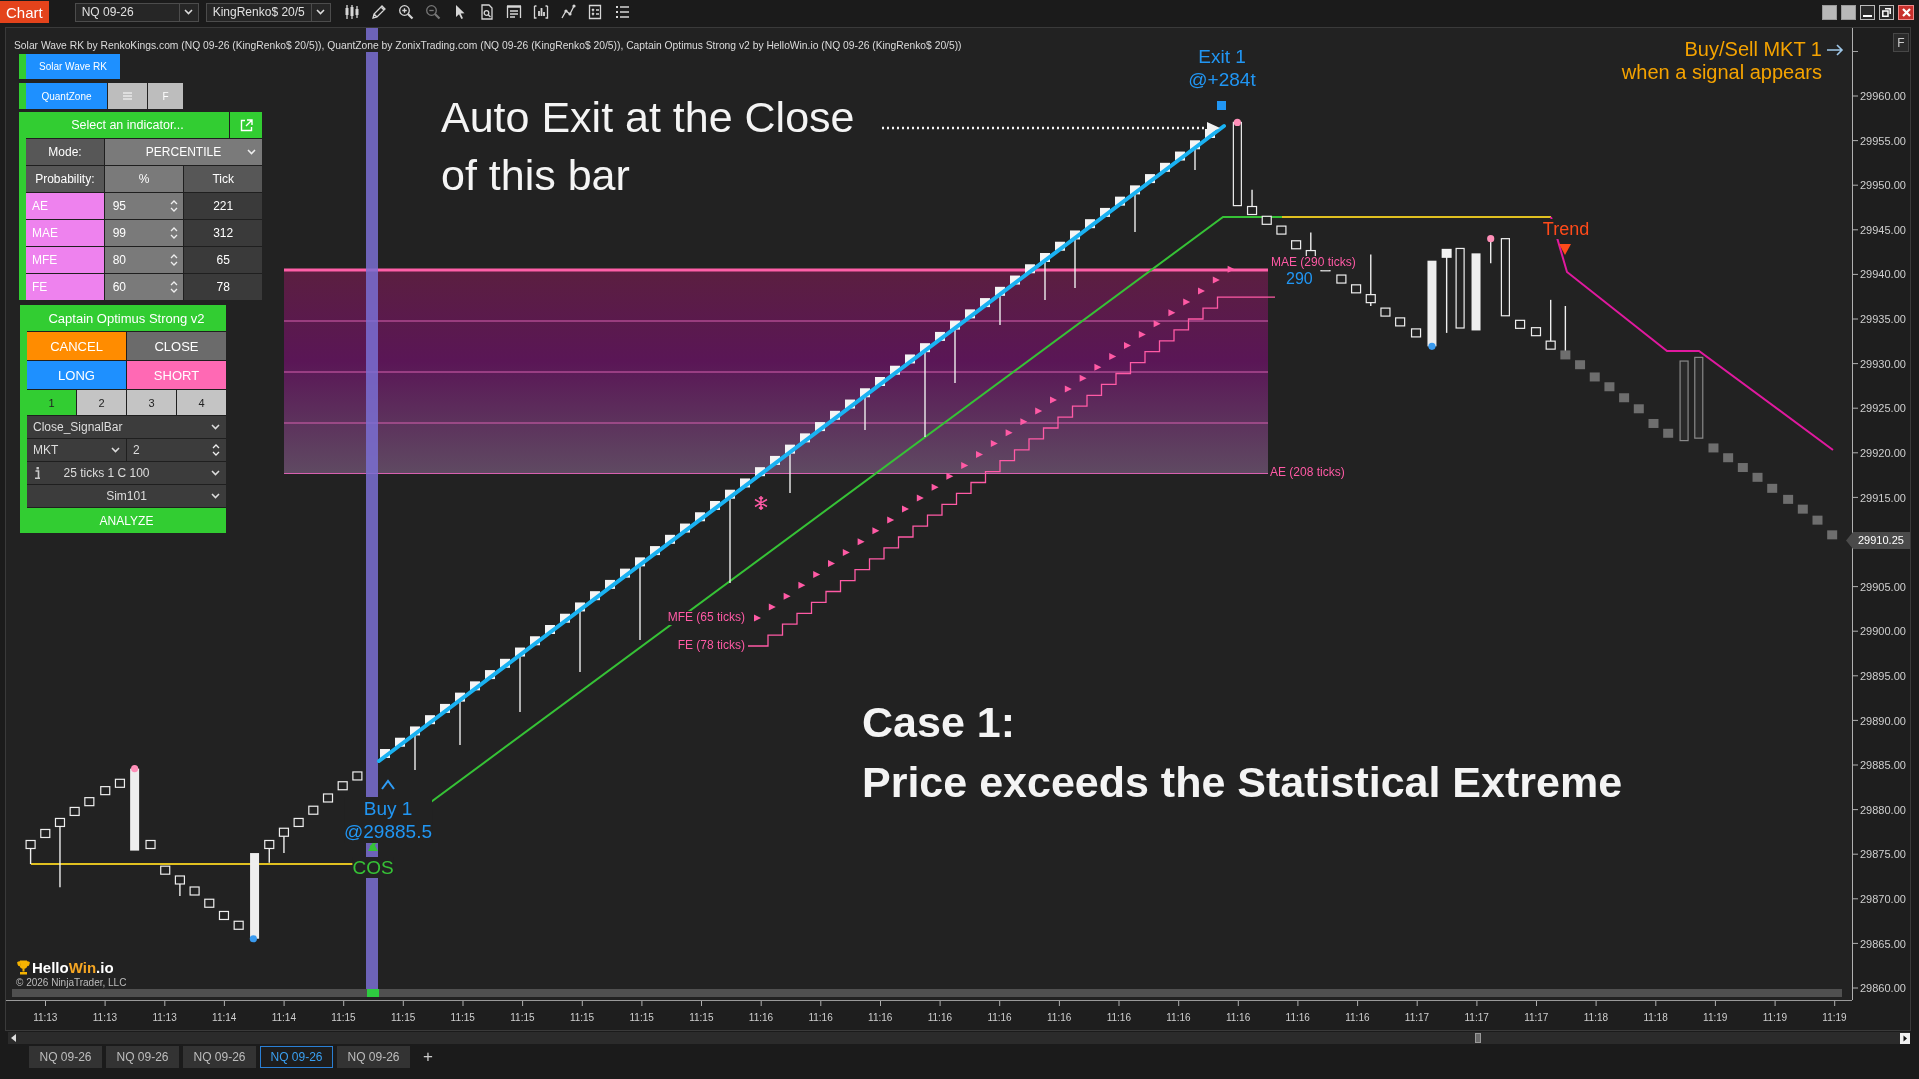  Describe the element at coordinates (513, 12) in the screenshot. I see `table-icon` at that location.